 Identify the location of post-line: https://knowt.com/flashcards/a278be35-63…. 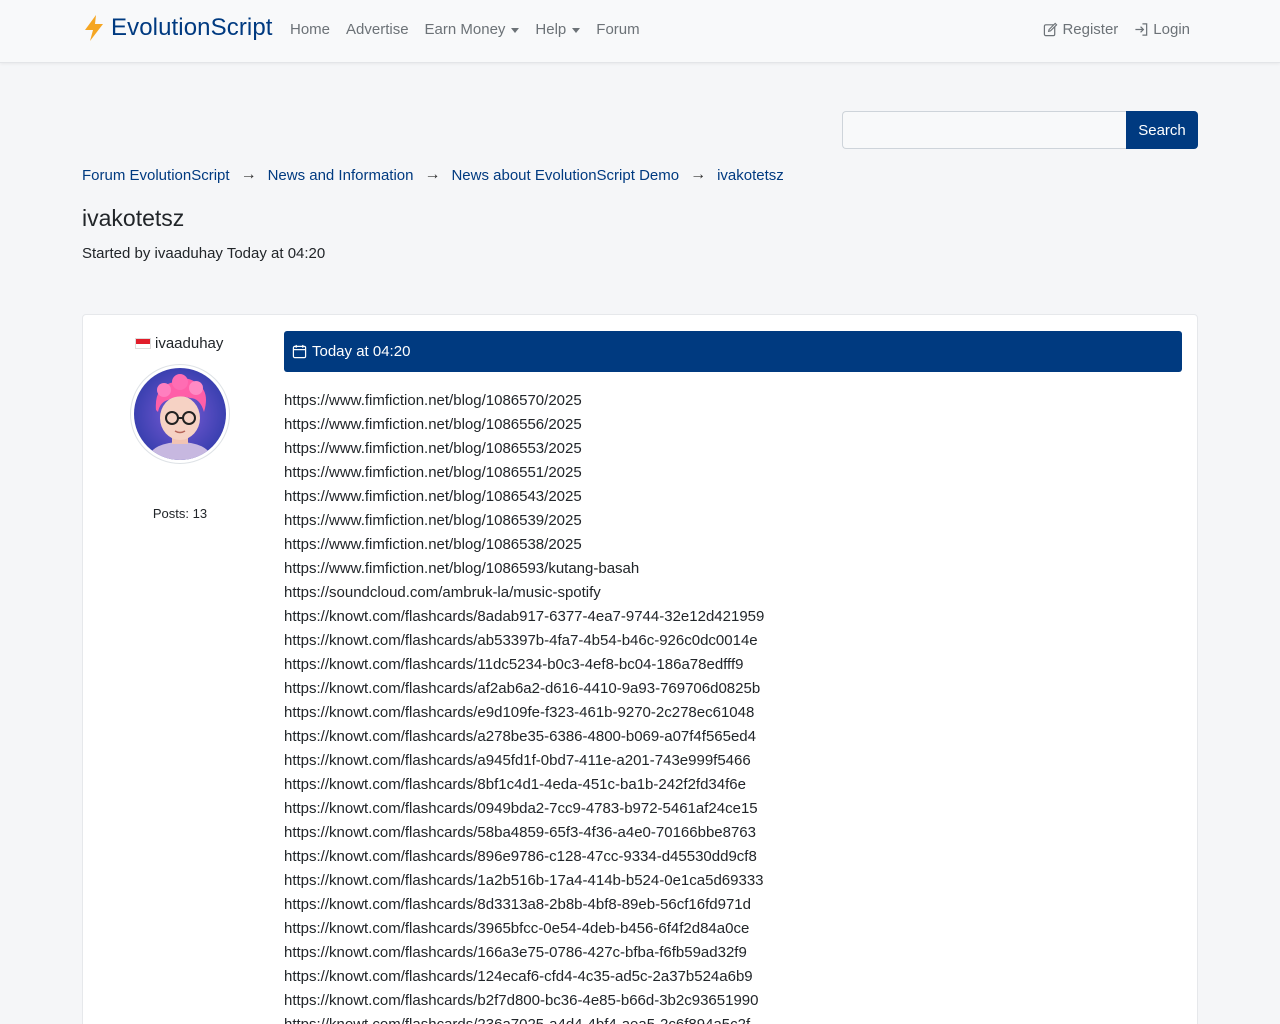
(520, 736).